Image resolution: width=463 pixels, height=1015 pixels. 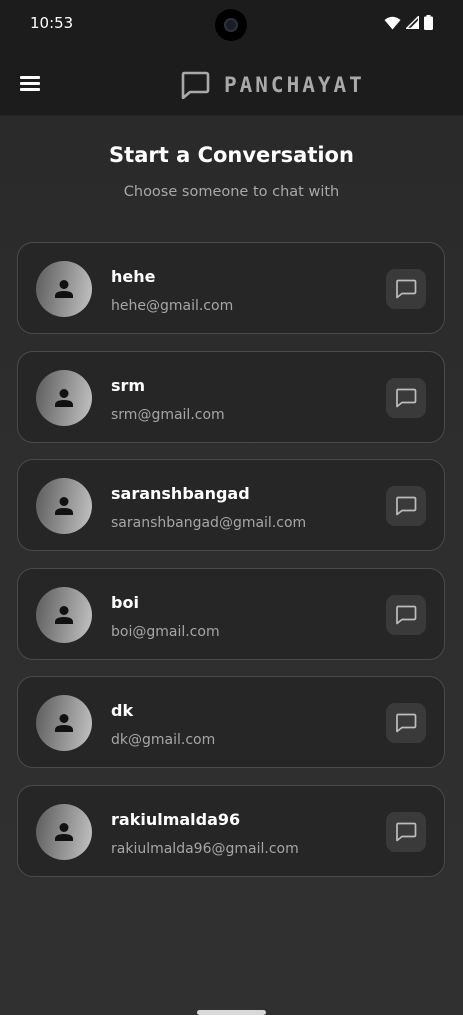 I want to click on status-time: 10:53, so click(x=52, y=23).